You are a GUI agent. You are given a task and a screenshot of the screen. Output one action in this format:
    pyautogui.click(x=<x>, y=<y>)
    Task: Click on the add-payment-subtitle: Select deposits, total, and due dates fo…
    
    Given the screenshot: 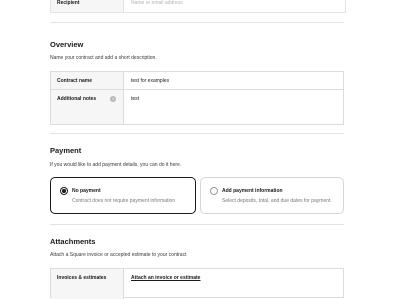 What is the action you would take?
    pyautogui.click(x=277, y=201)
    